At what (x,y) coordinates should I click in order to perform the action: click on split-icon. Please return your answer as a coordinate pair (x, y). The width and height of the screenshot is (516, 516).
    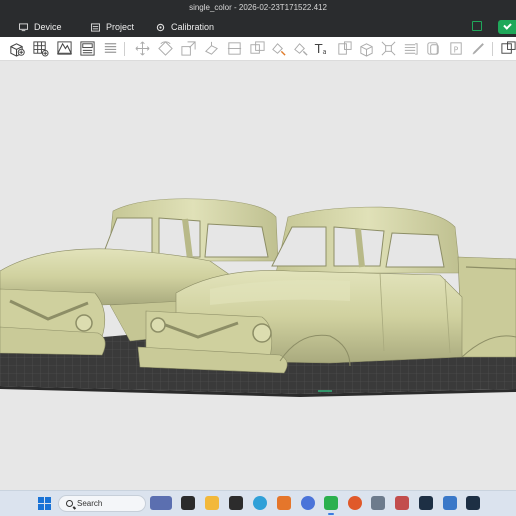
    Looking at the image, I should click on (388, 48).